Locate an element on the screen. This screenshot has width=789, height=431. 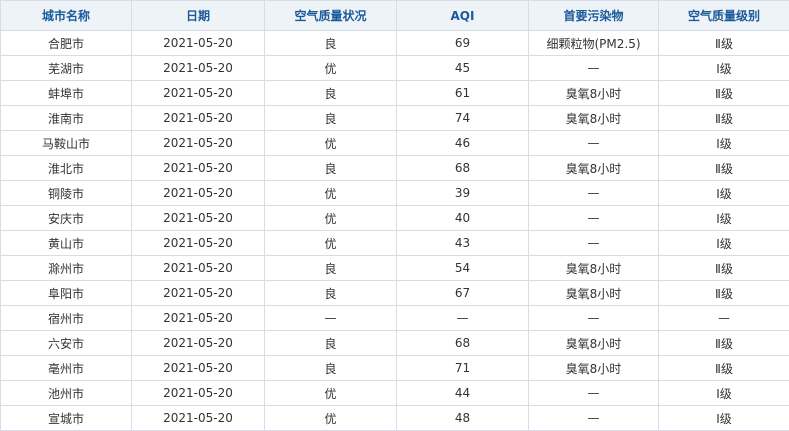
table-row: 马鞍山市 2021-05-20 优 46— Ⅰ级 is located at coordinates (394, 143).